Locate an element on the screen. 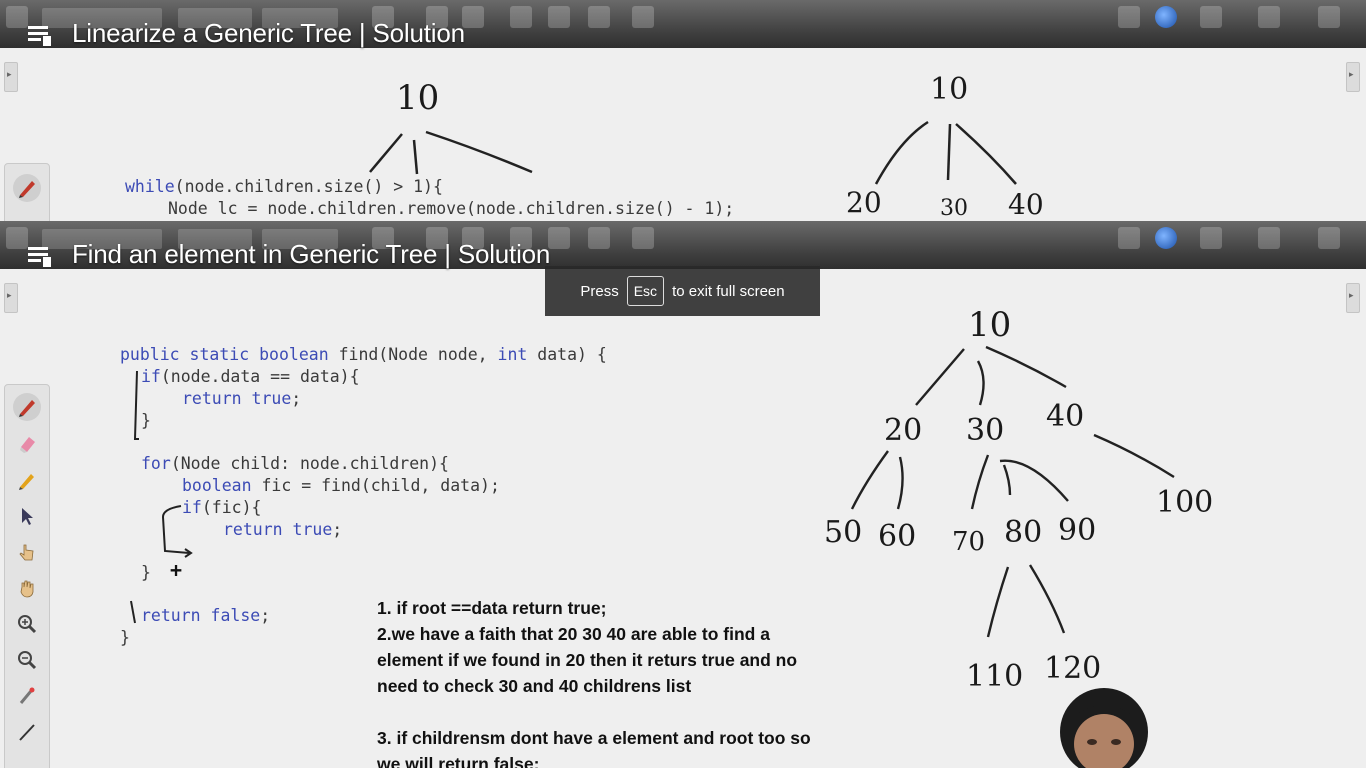  redo-icon is located at coordinates (473, 17).